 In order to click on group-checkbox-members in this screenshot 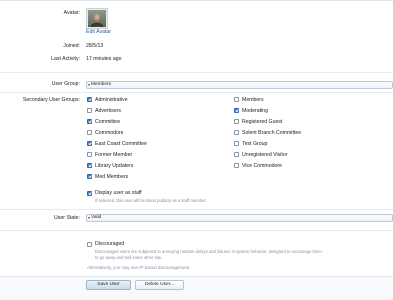, I will do `click(236, 99)`.